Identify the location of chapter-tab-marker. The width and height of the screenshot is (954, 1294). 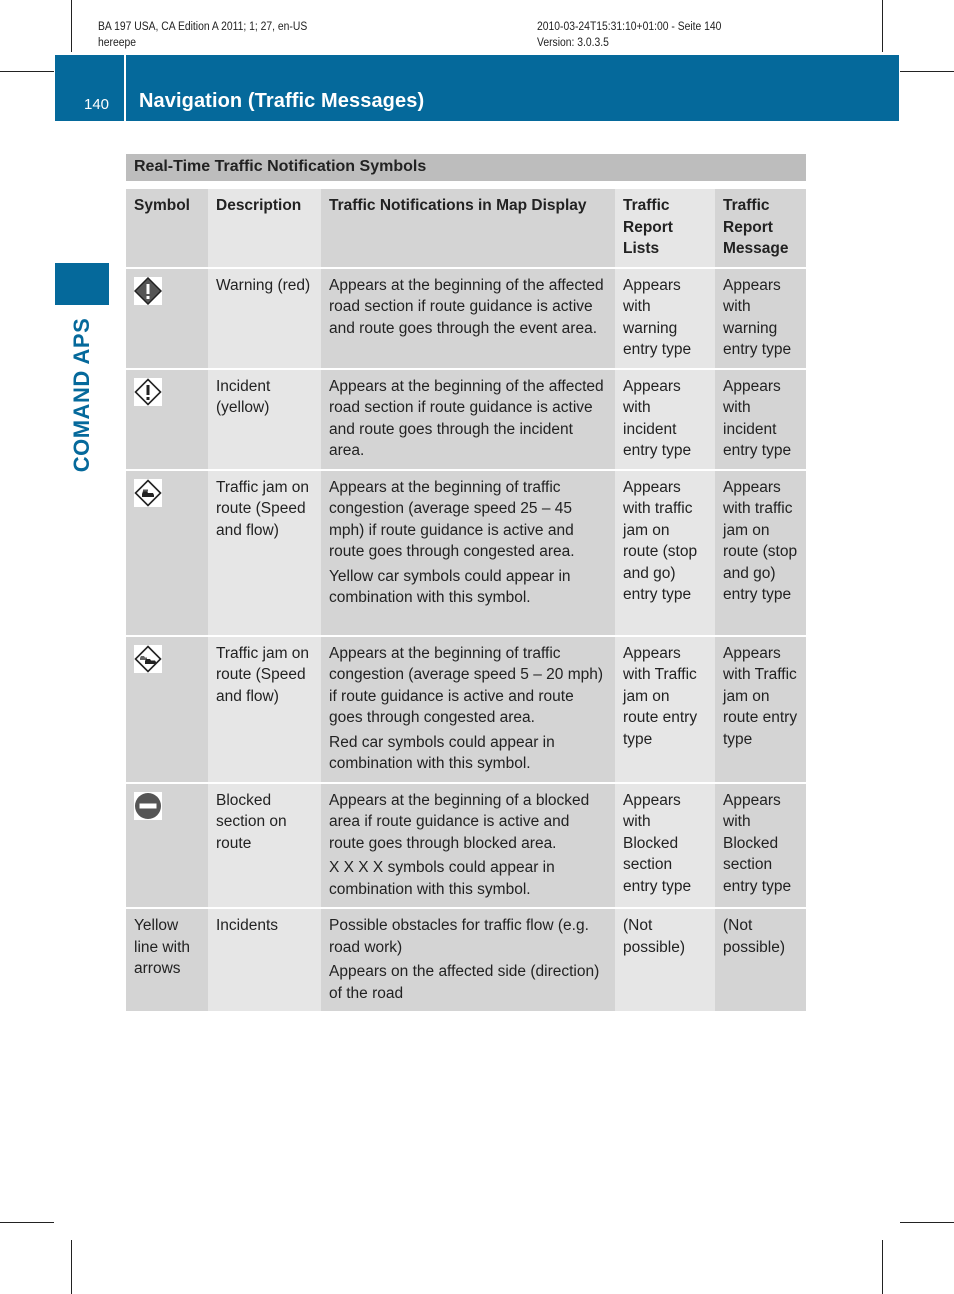
(82, 284).